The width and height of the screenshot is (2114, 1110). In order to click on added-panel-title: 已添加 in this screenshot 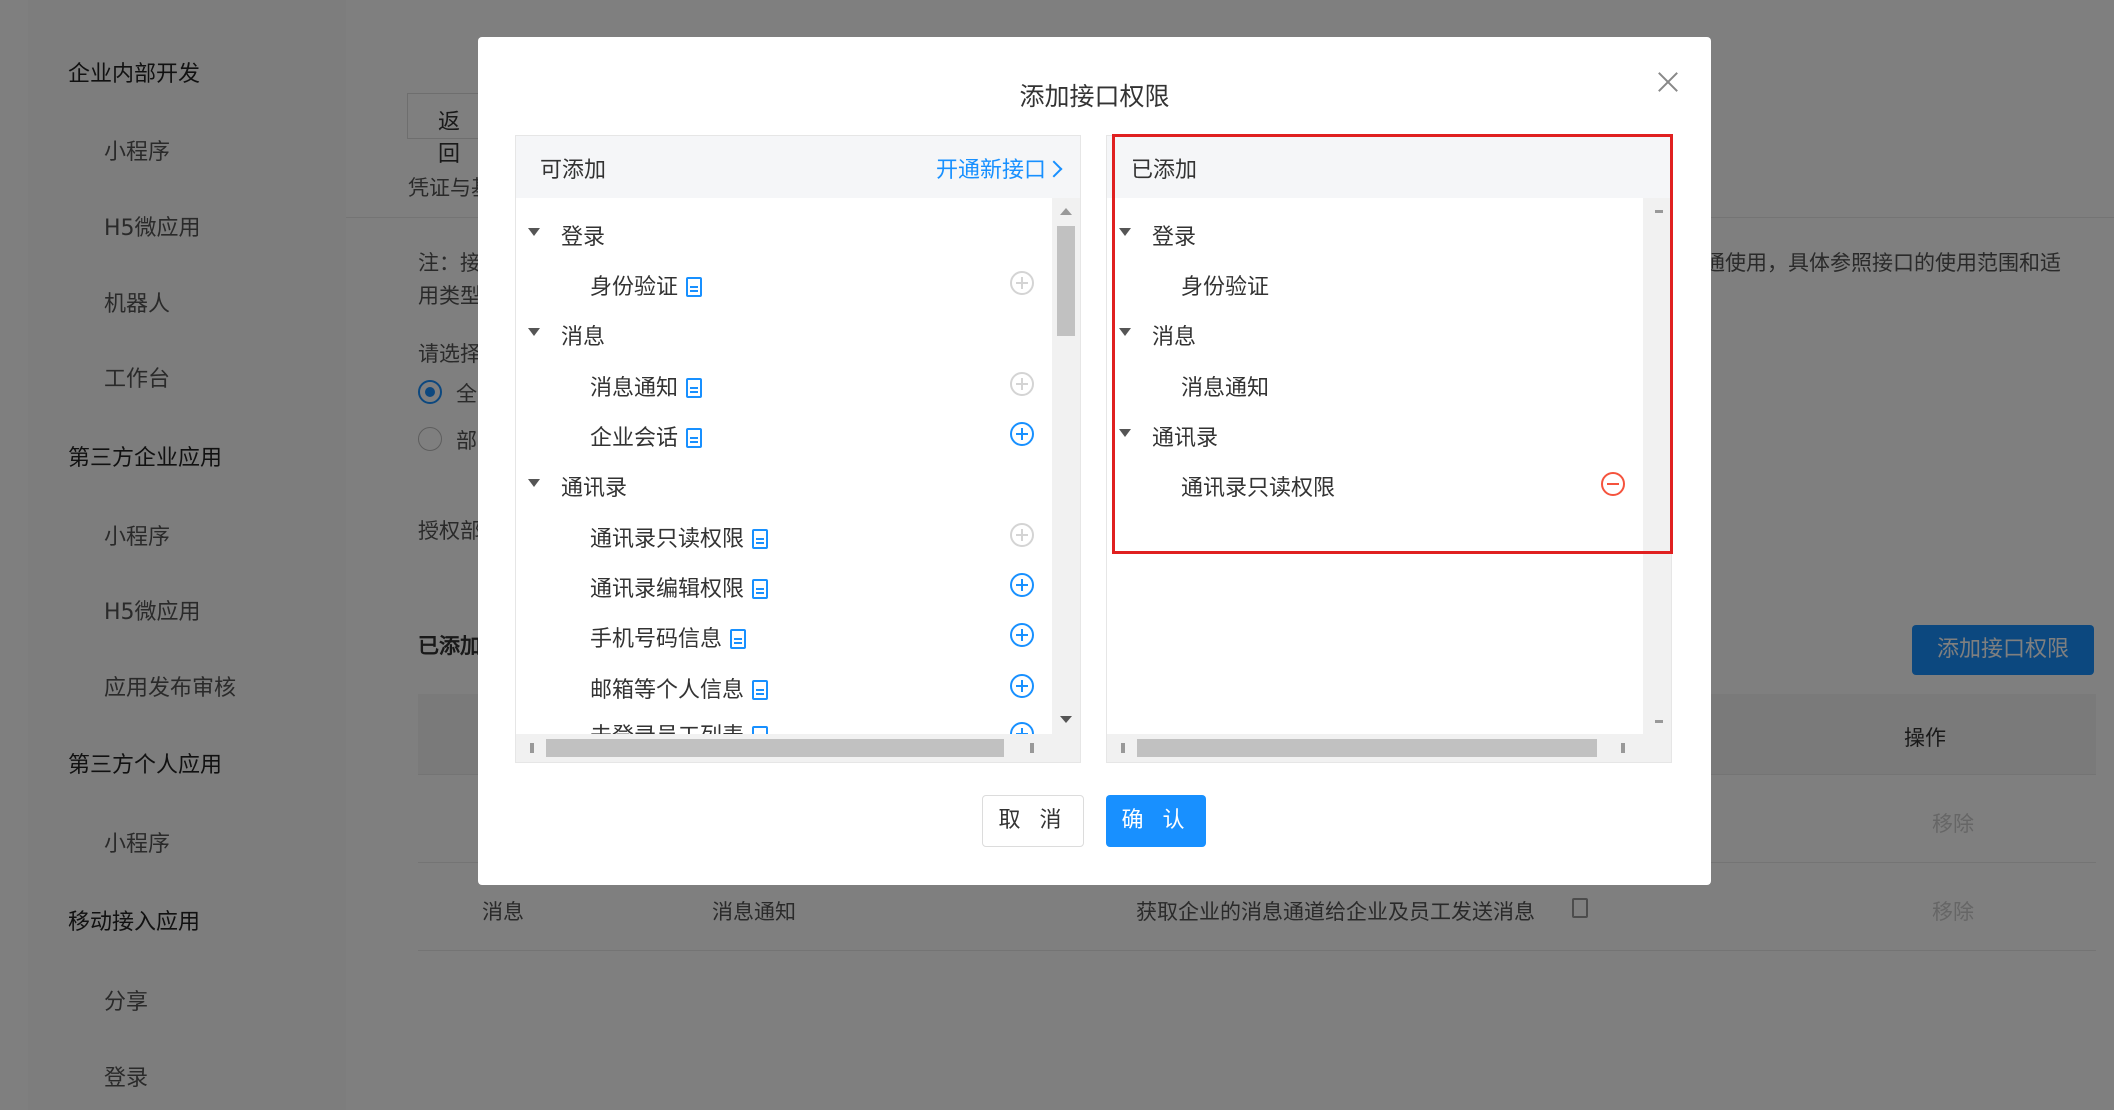, I will do `click(1164, 170)`.